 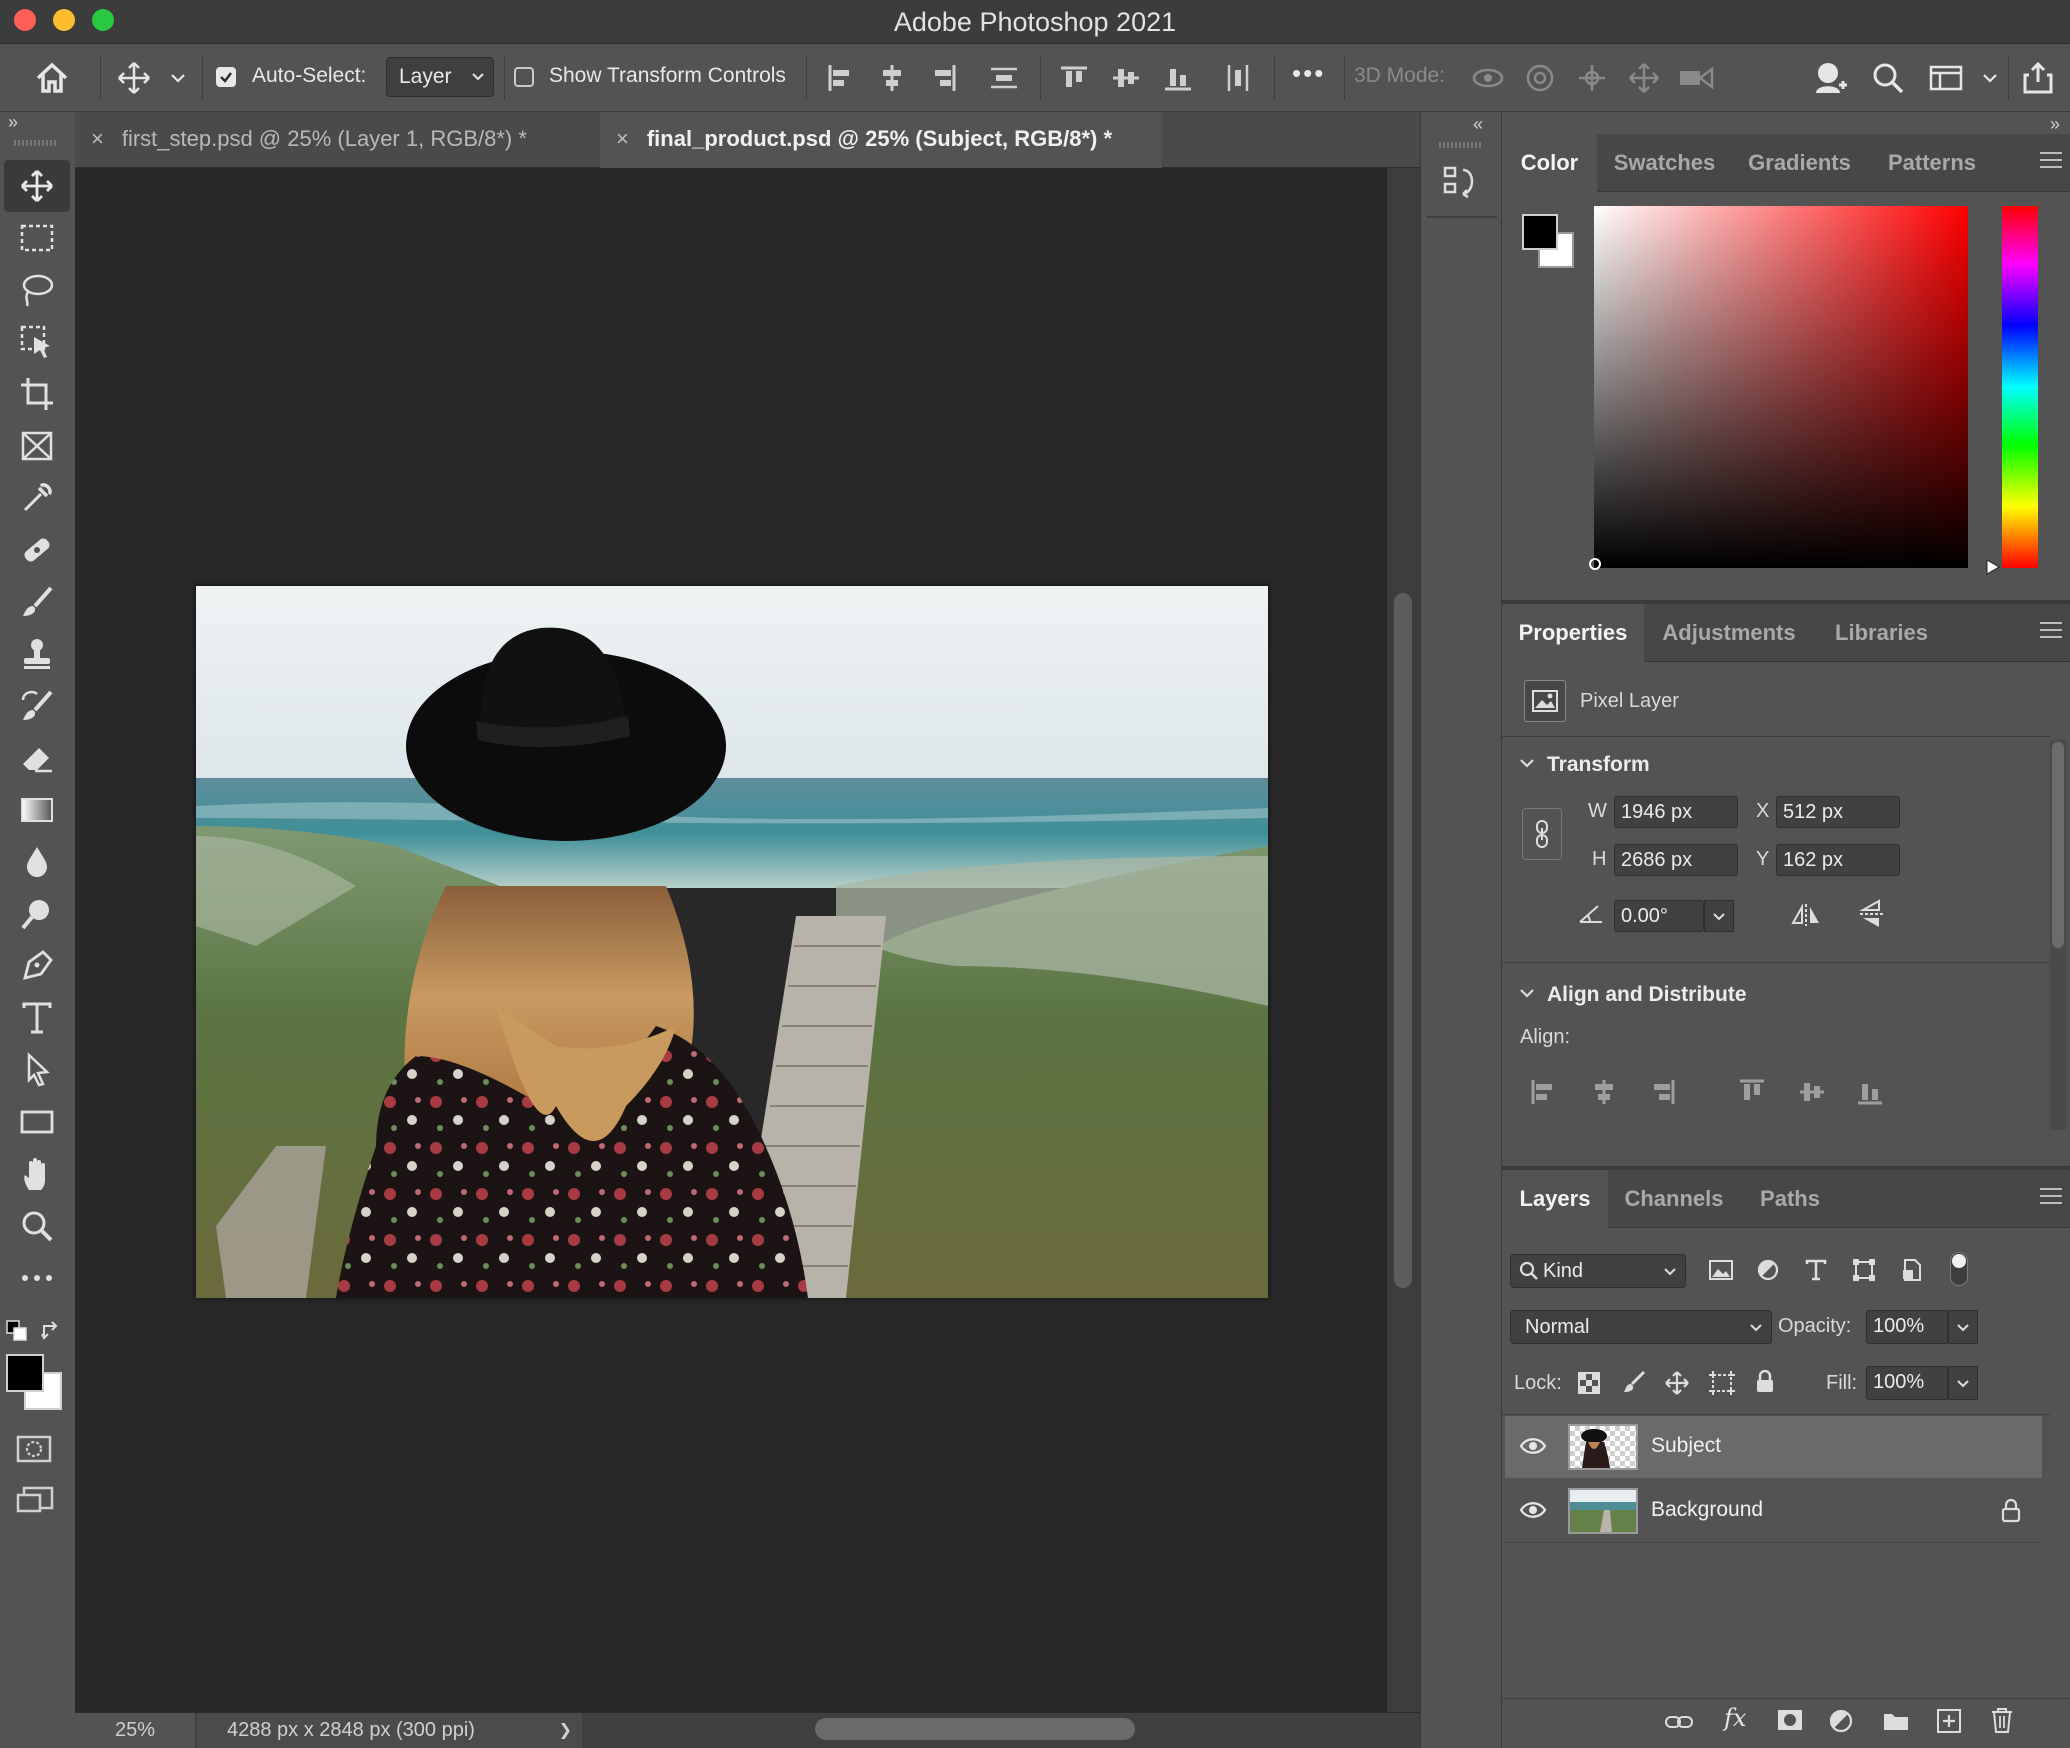 I want to click on color-panel-foreground-swatch, so click(x=1540, y=232).